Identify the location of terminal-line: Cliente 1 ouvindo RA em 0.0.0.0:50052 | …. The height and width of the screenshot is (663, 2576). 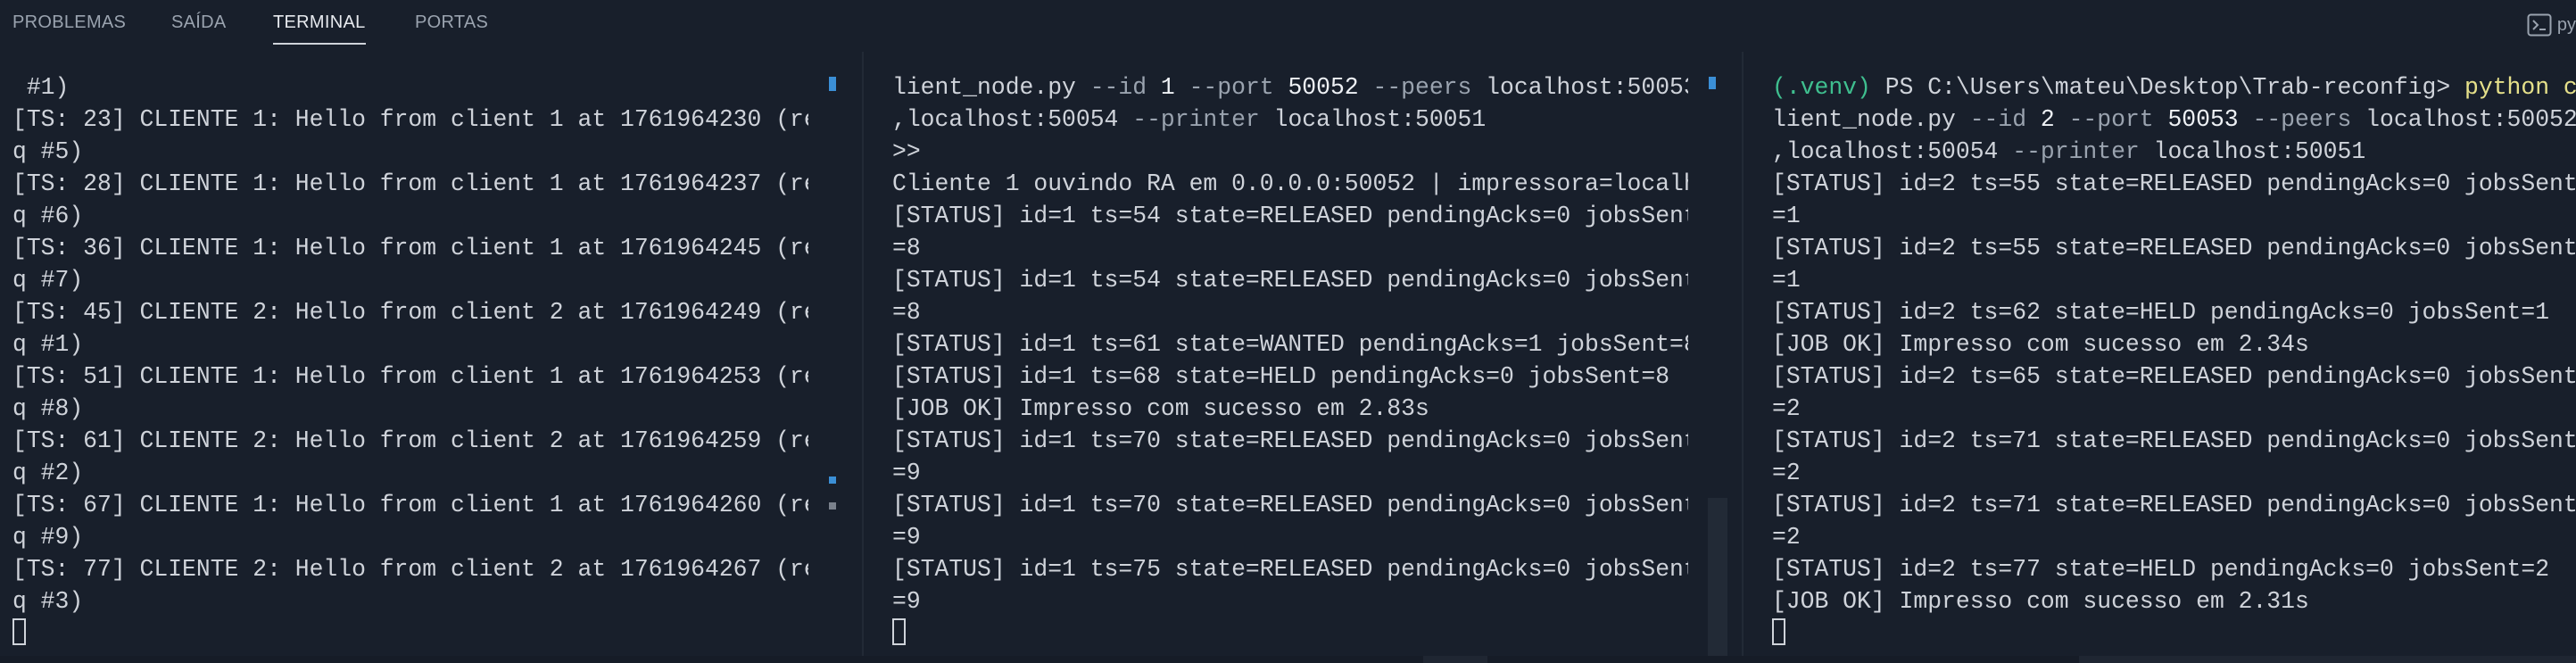
(1290, 184).